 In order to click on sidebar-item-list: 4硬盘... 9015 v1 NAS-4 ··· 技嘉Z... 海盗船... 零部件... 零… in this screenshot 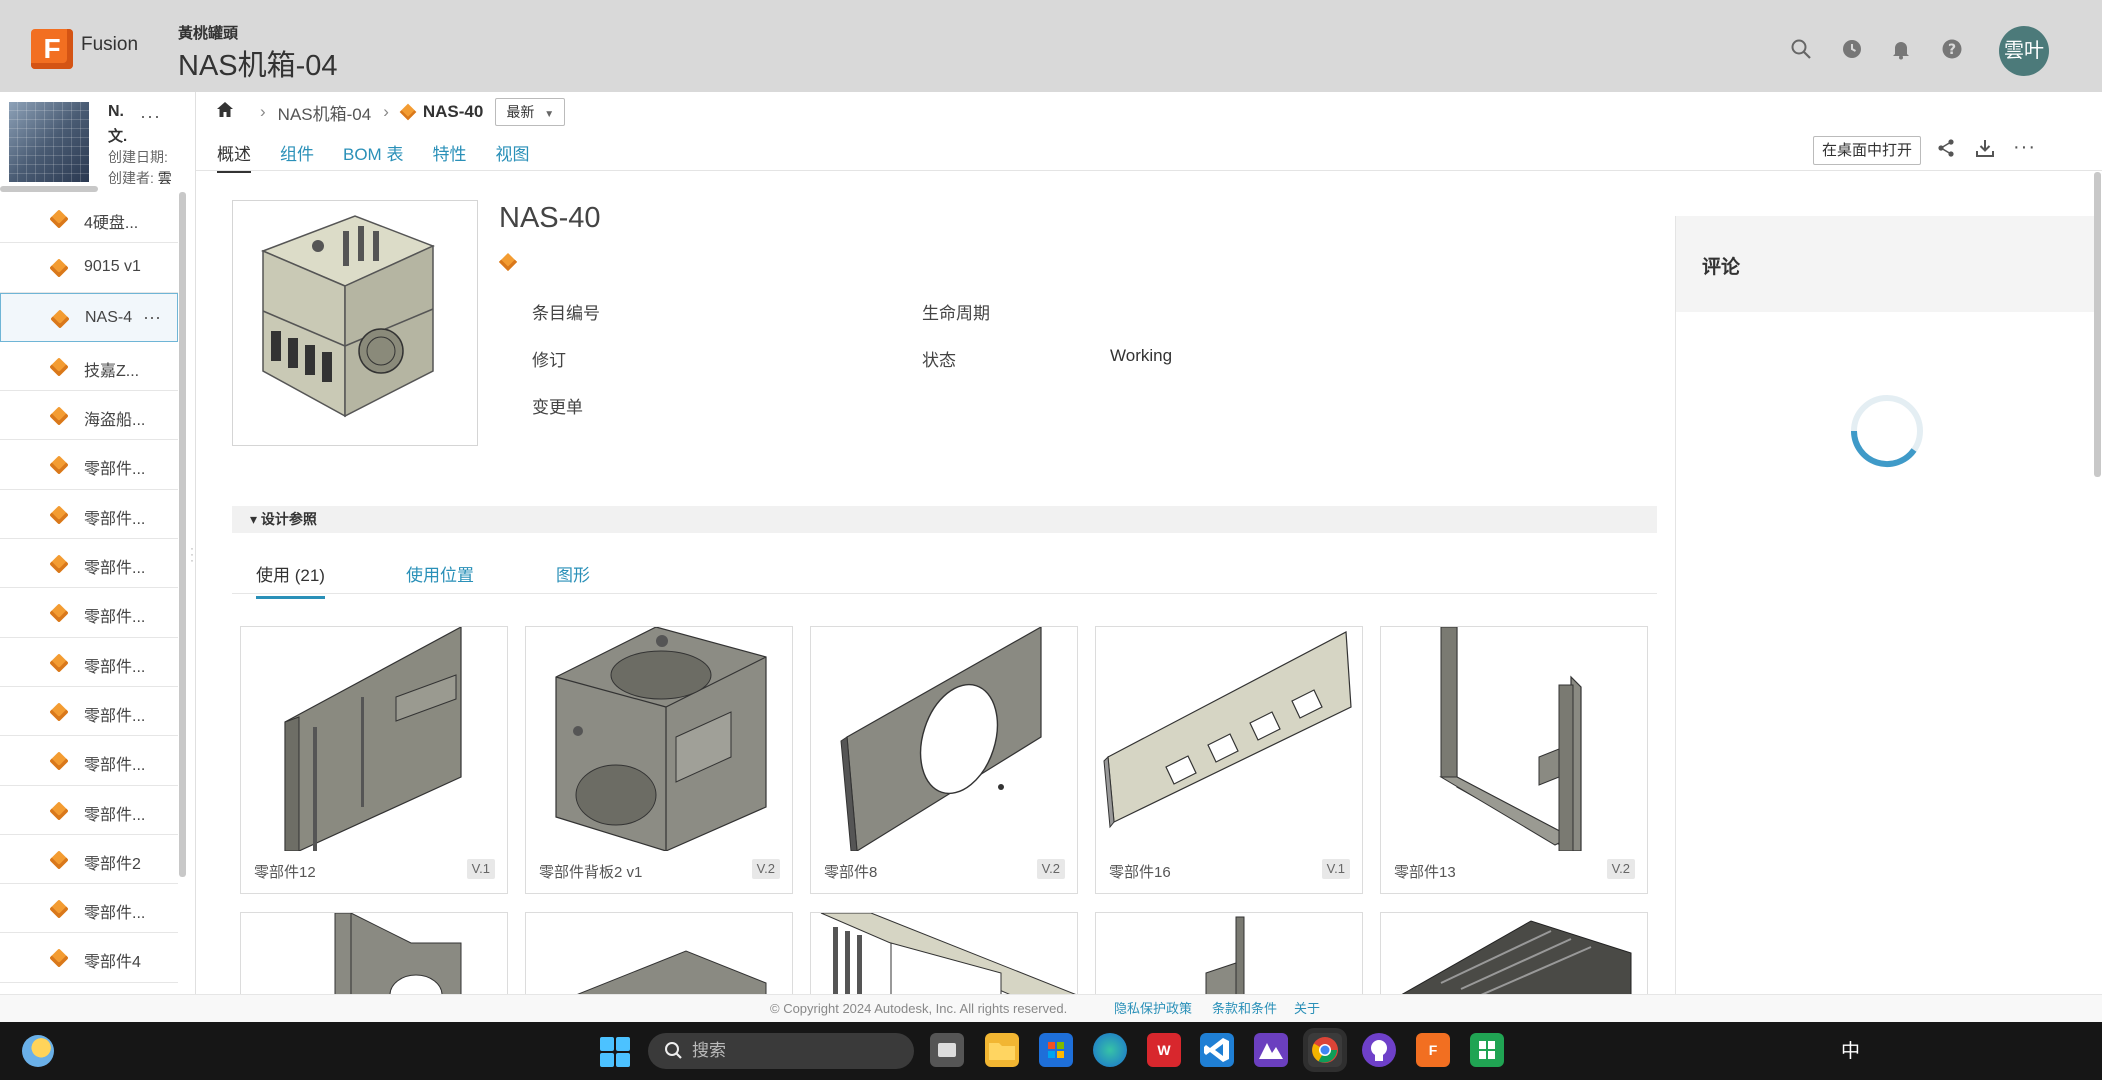, I will do `click(89, 588)`.